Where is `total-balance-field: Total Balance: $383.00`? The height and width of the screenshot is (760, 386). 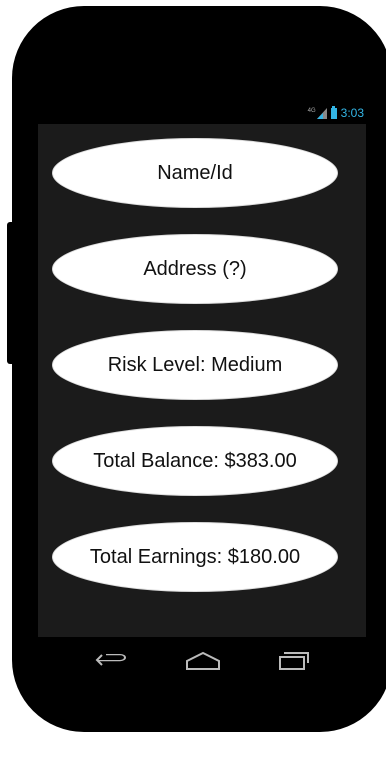 total-balance-field: Total Balance: $383.00 is located at coordinates (195, 461).